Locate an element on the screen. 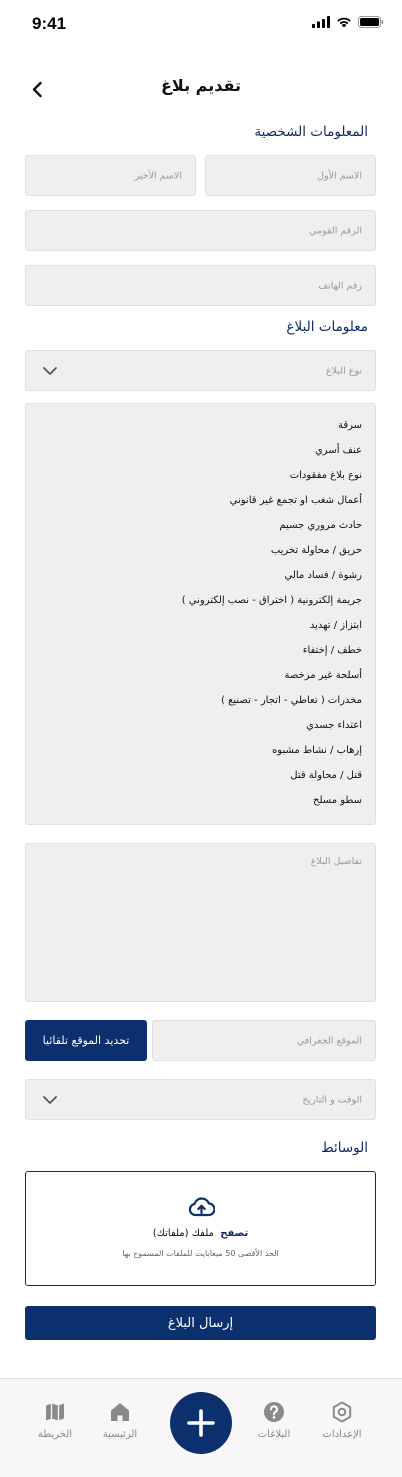 The width and height of the screenshot is (402, 1477). list-item: نوع بلاغ مفقودات is located at coordinates (326, 475).